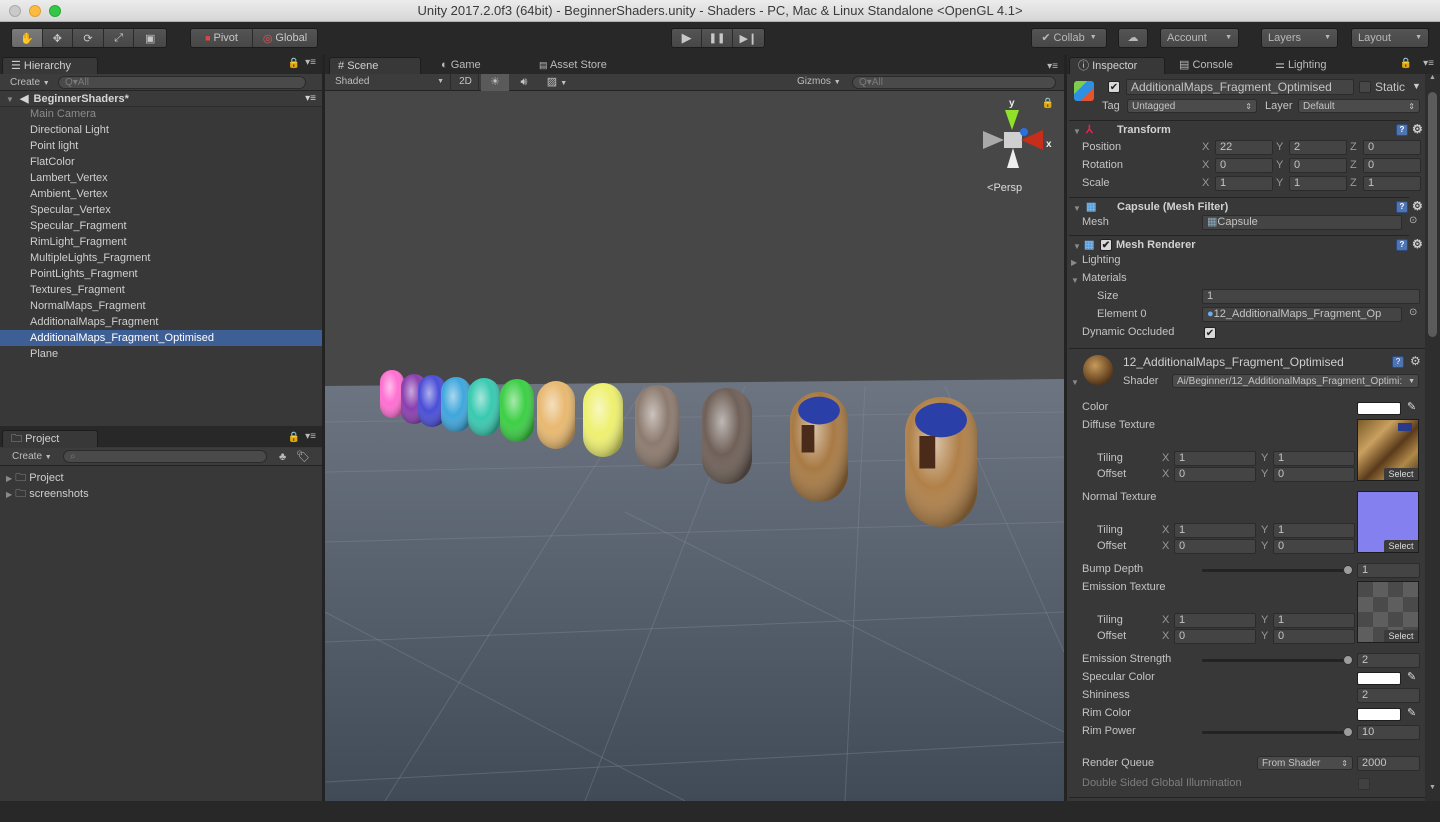  Describe the element at coordinates (161, 146) in the screenshot. I see `hierarchy-item: Point light` at that location.